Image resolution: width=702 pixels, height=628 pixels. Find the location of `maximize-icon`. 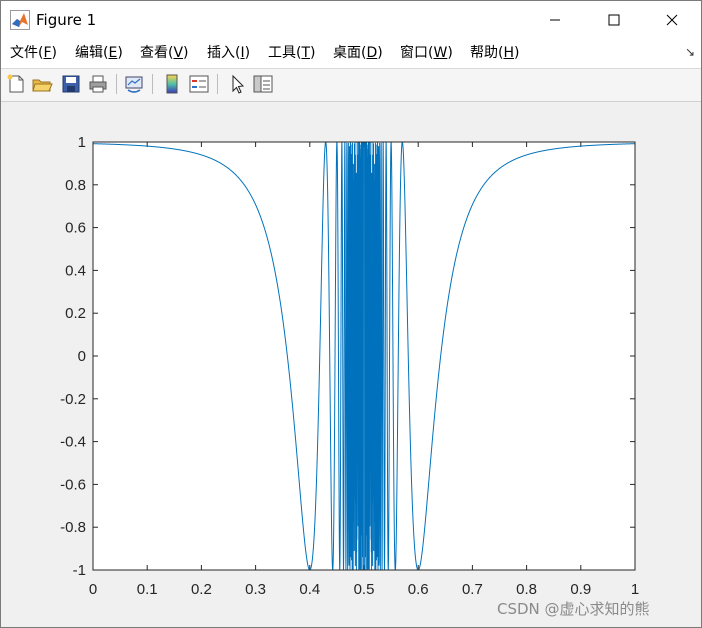

maximize-icon is located at coordinates (614, 20).